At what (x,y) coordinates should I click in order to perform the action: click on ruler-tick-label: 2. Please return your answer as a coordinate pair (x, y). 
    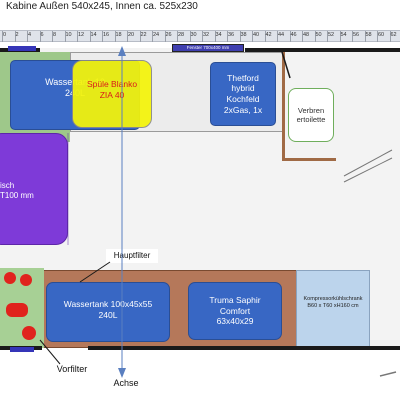
    Looking at the image, I should click on (17, 35).